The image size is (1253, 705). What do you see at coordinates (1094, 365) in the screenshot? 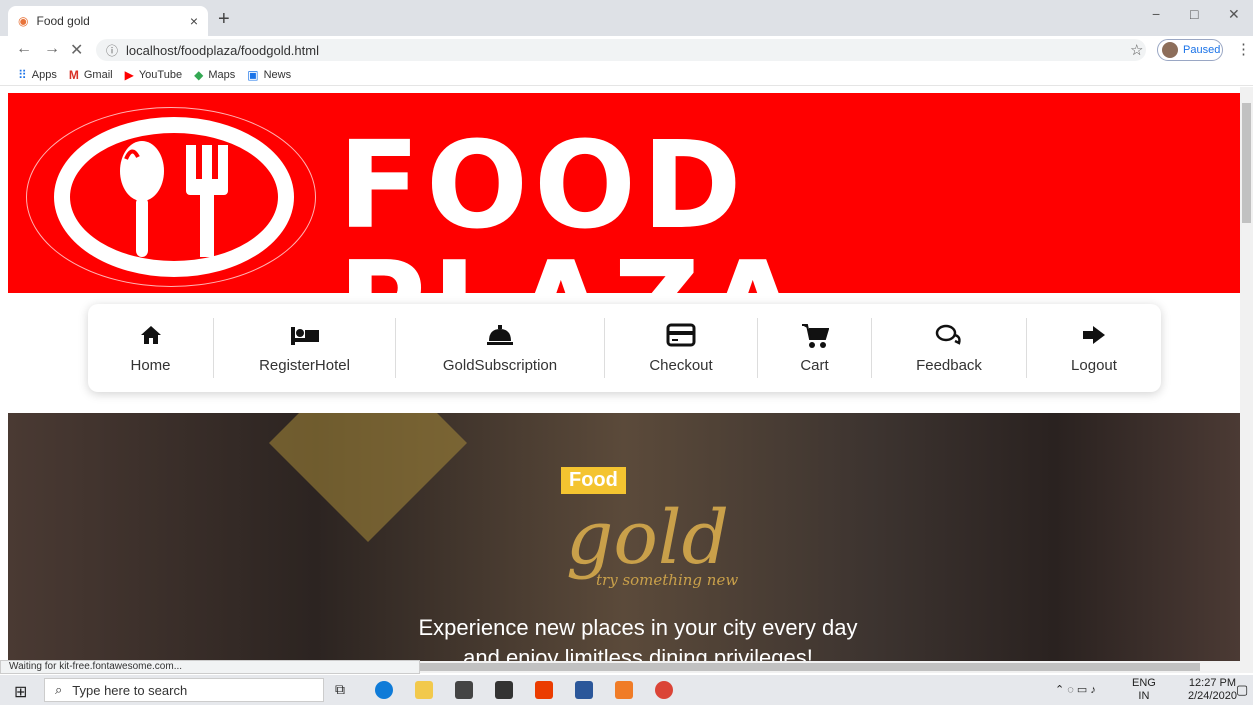
I see `nav-label: Logout` at bounding box center [1094, 365].